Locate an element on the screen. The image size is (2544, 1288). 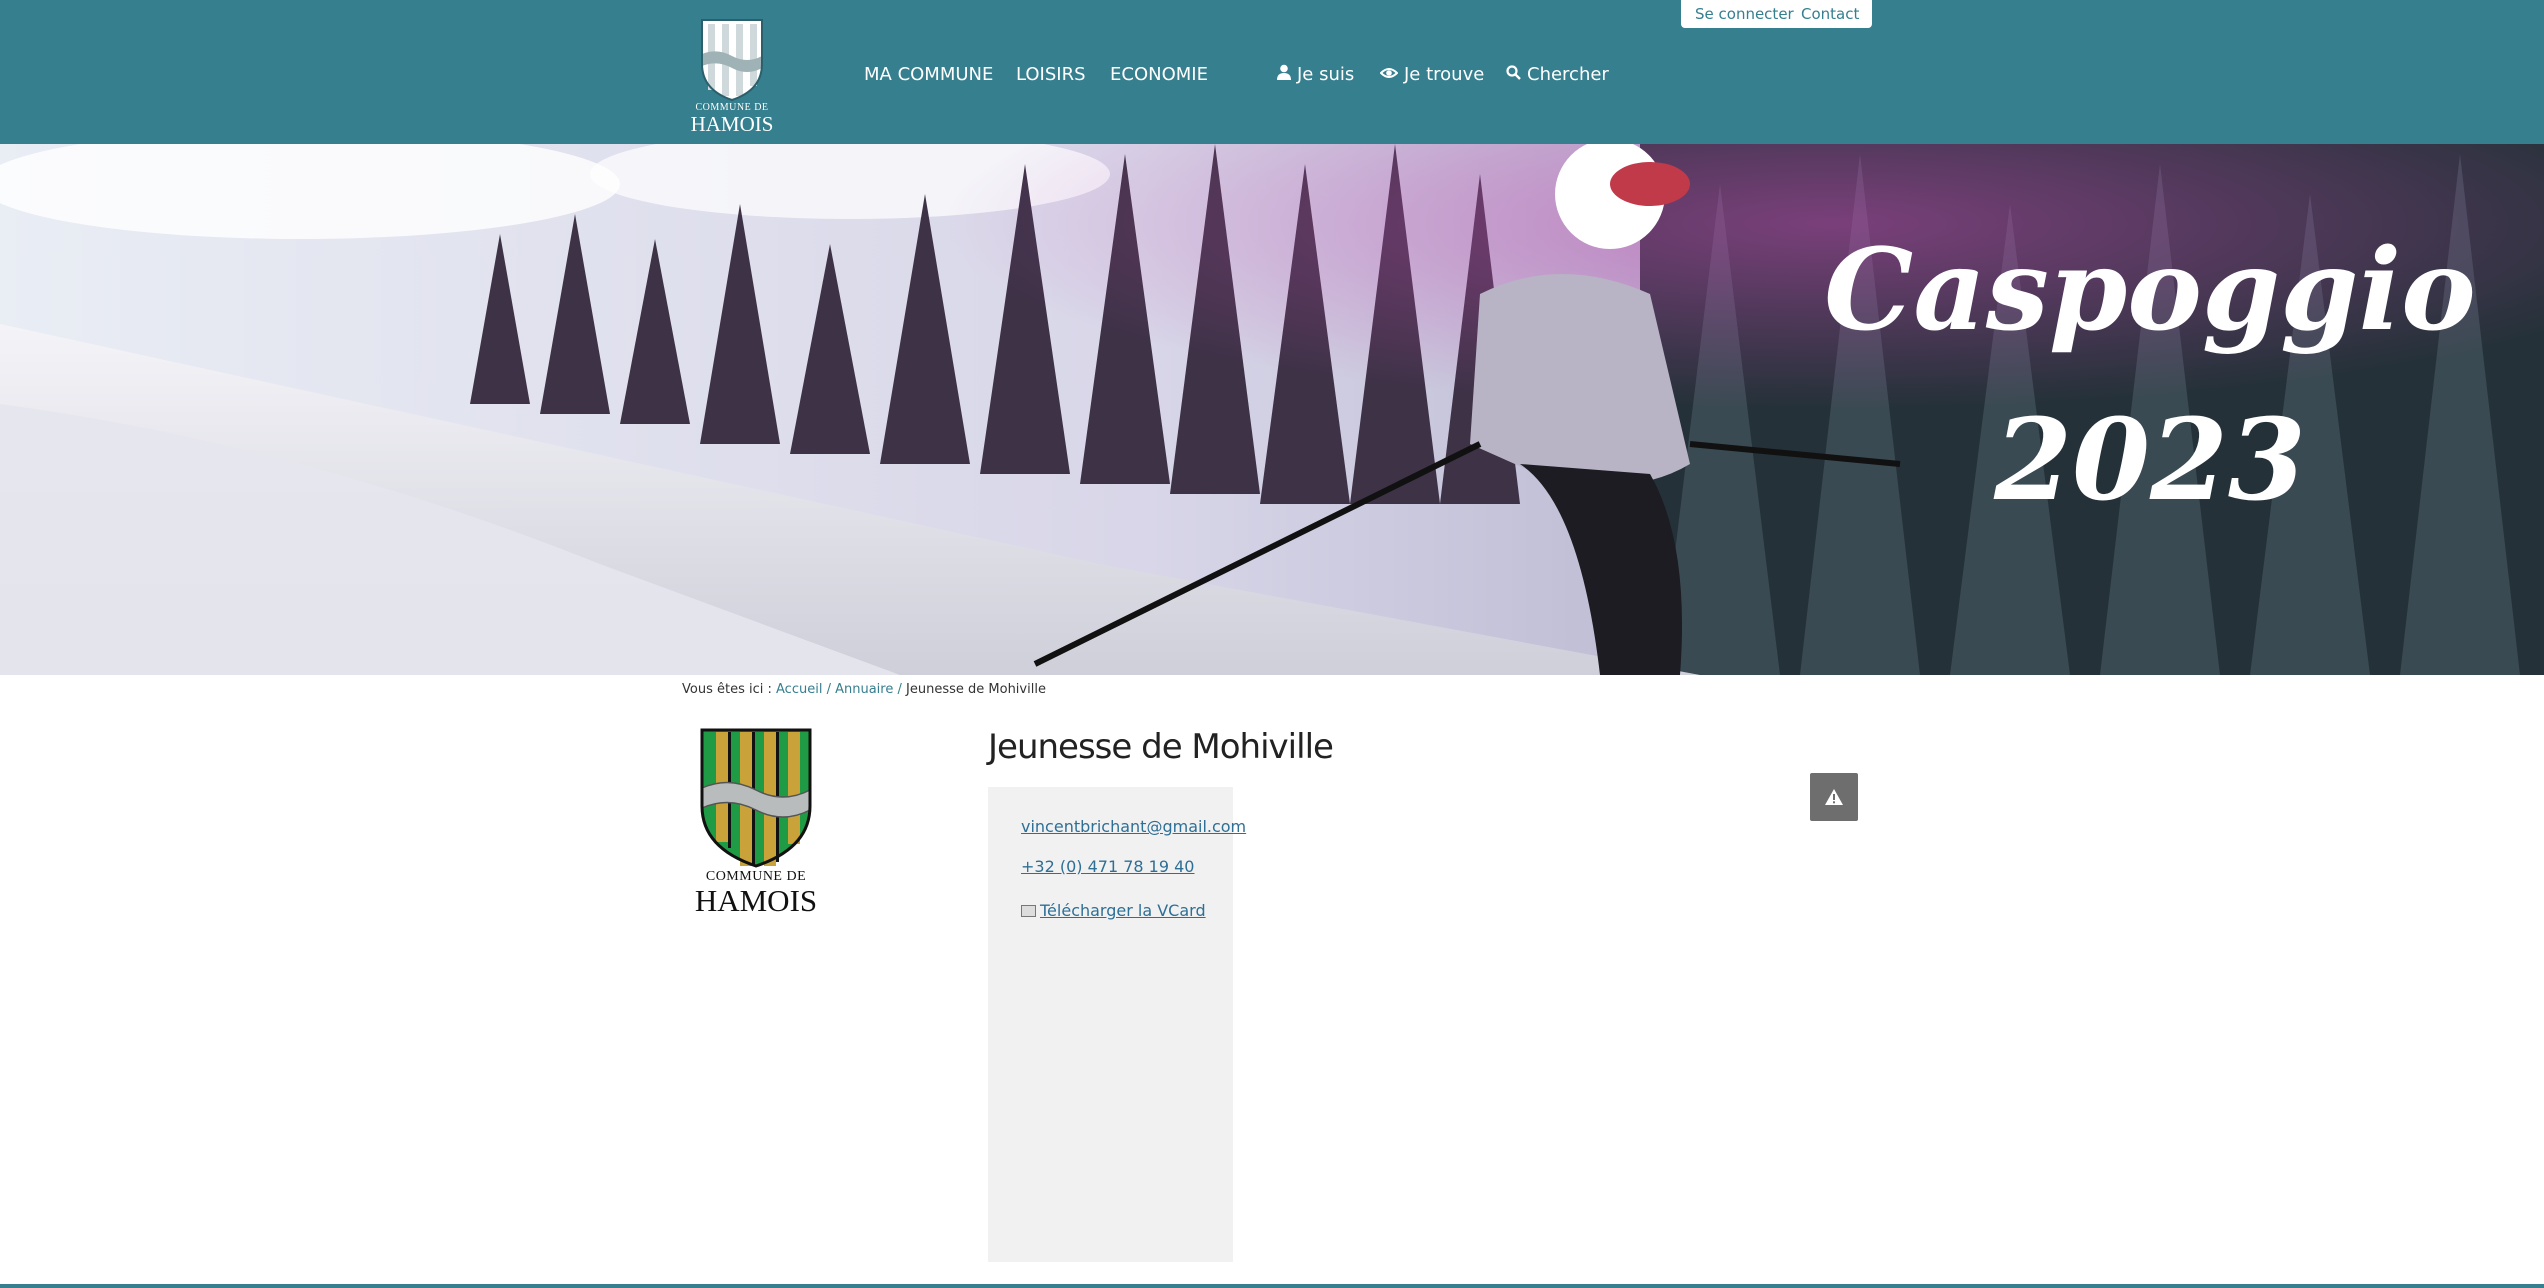
vcard-link: Télécharger la VCard is located at coordinates (1113, 910).